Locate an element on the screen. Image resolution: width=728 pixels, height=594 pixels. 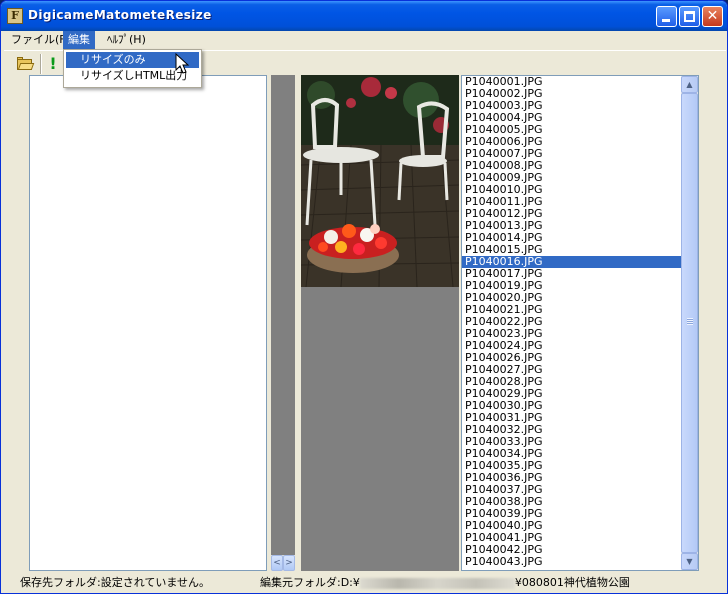
scroll-down-button: ▼ is located at coordinates (689, 561).